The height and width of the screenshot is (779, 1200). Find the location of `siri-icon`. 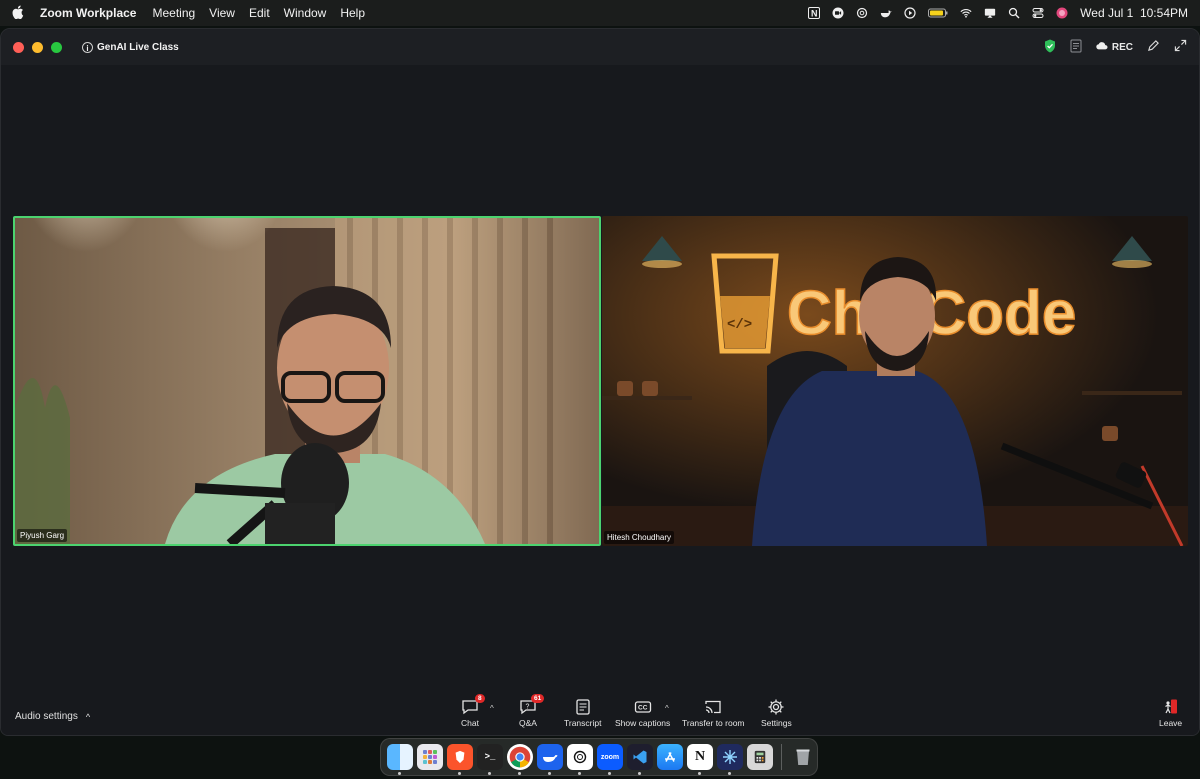

siri-icon is located at coordinates (1062, 13).